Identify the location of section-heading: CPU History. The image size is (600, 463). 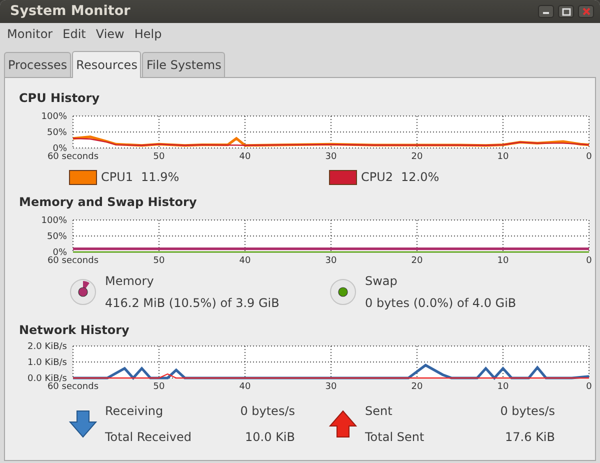
(60, 98).